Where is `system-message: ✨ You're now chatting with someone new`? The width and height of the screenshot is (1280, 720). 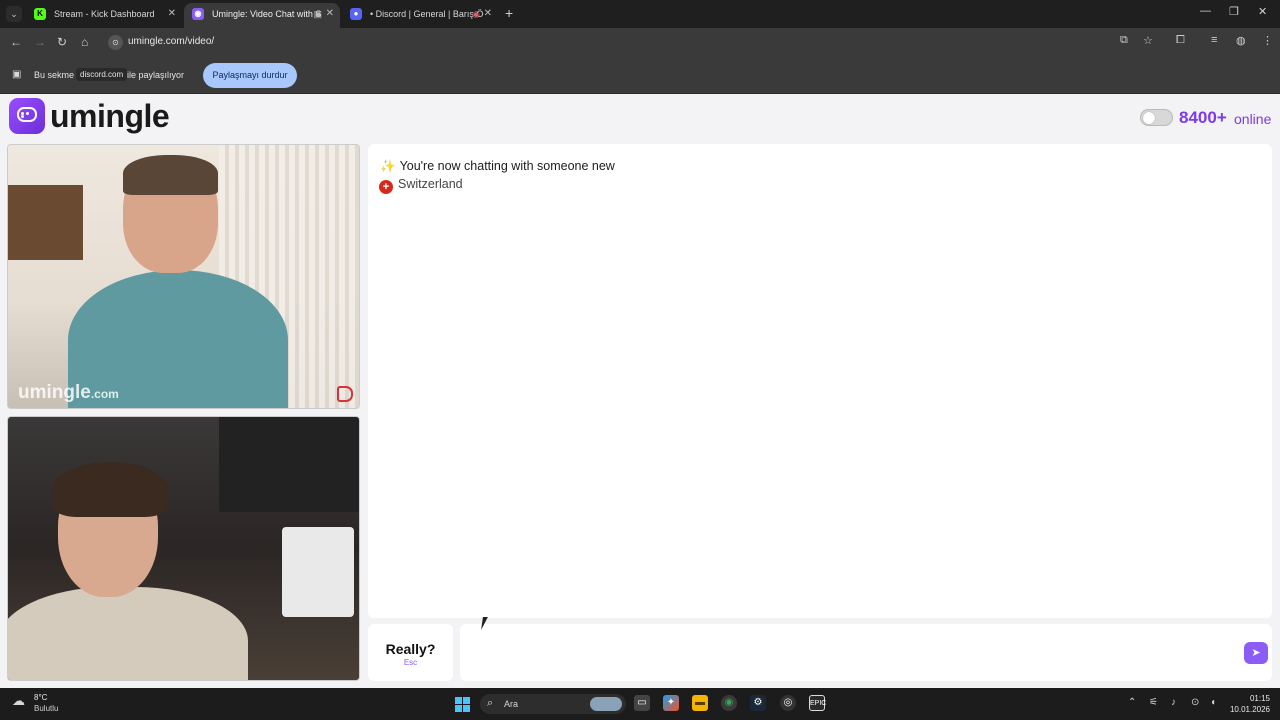 system-message: ✨ You're now chatting with someone new is located at coordinates (497, 166).